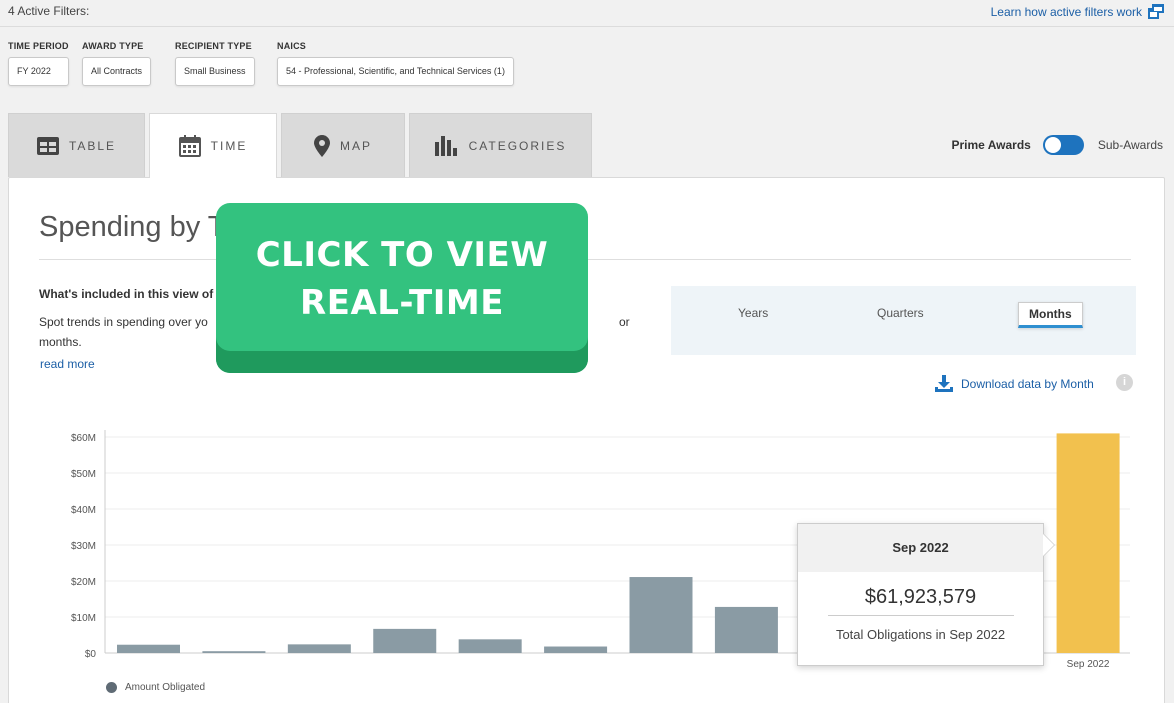 Image resolution: width=1174 pixels, height=703 pixels. What do you see at coordinates (111, 687) in the screenshot?
I see `legend-swatch` at bounding box center [111, 687].